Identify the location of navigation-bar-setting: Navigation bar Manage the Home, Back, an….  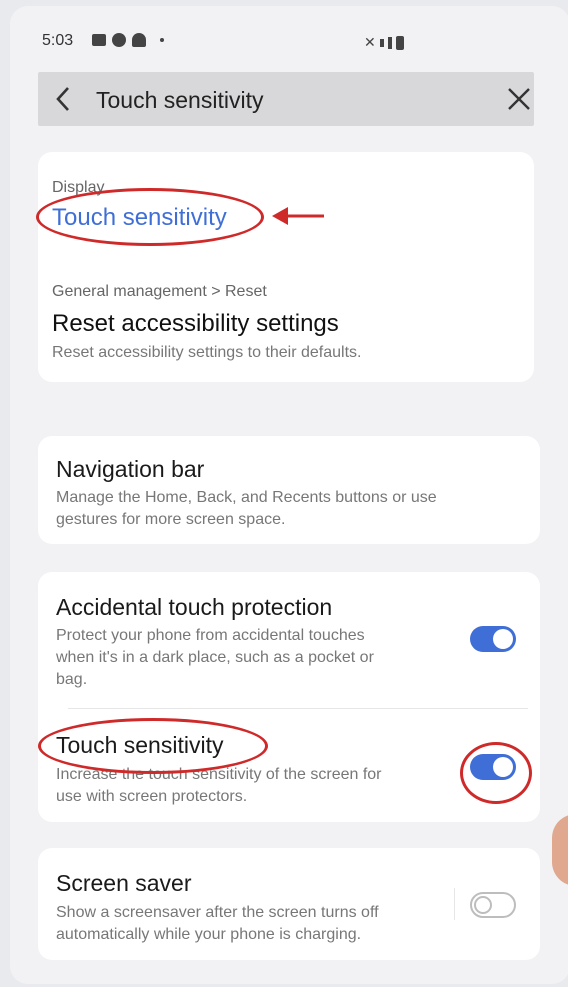
(289, 490).